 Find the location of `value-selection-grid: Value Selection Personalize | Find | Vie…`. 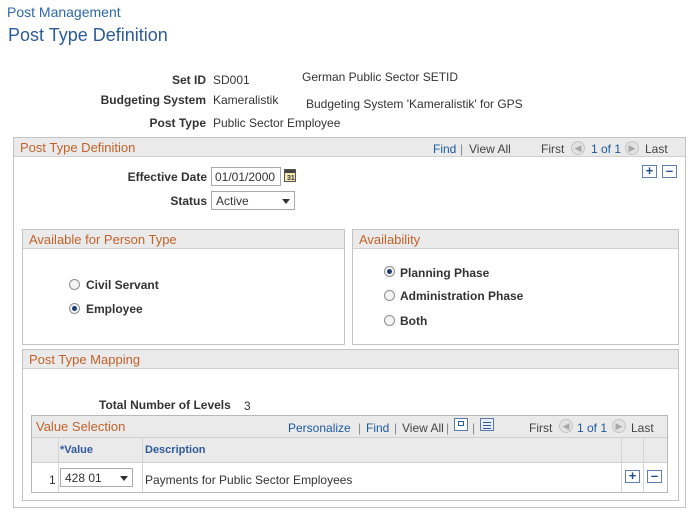

value-selection-grid: Value Selection Personalize | Find | Vie… is located at coordinates (349, 454).